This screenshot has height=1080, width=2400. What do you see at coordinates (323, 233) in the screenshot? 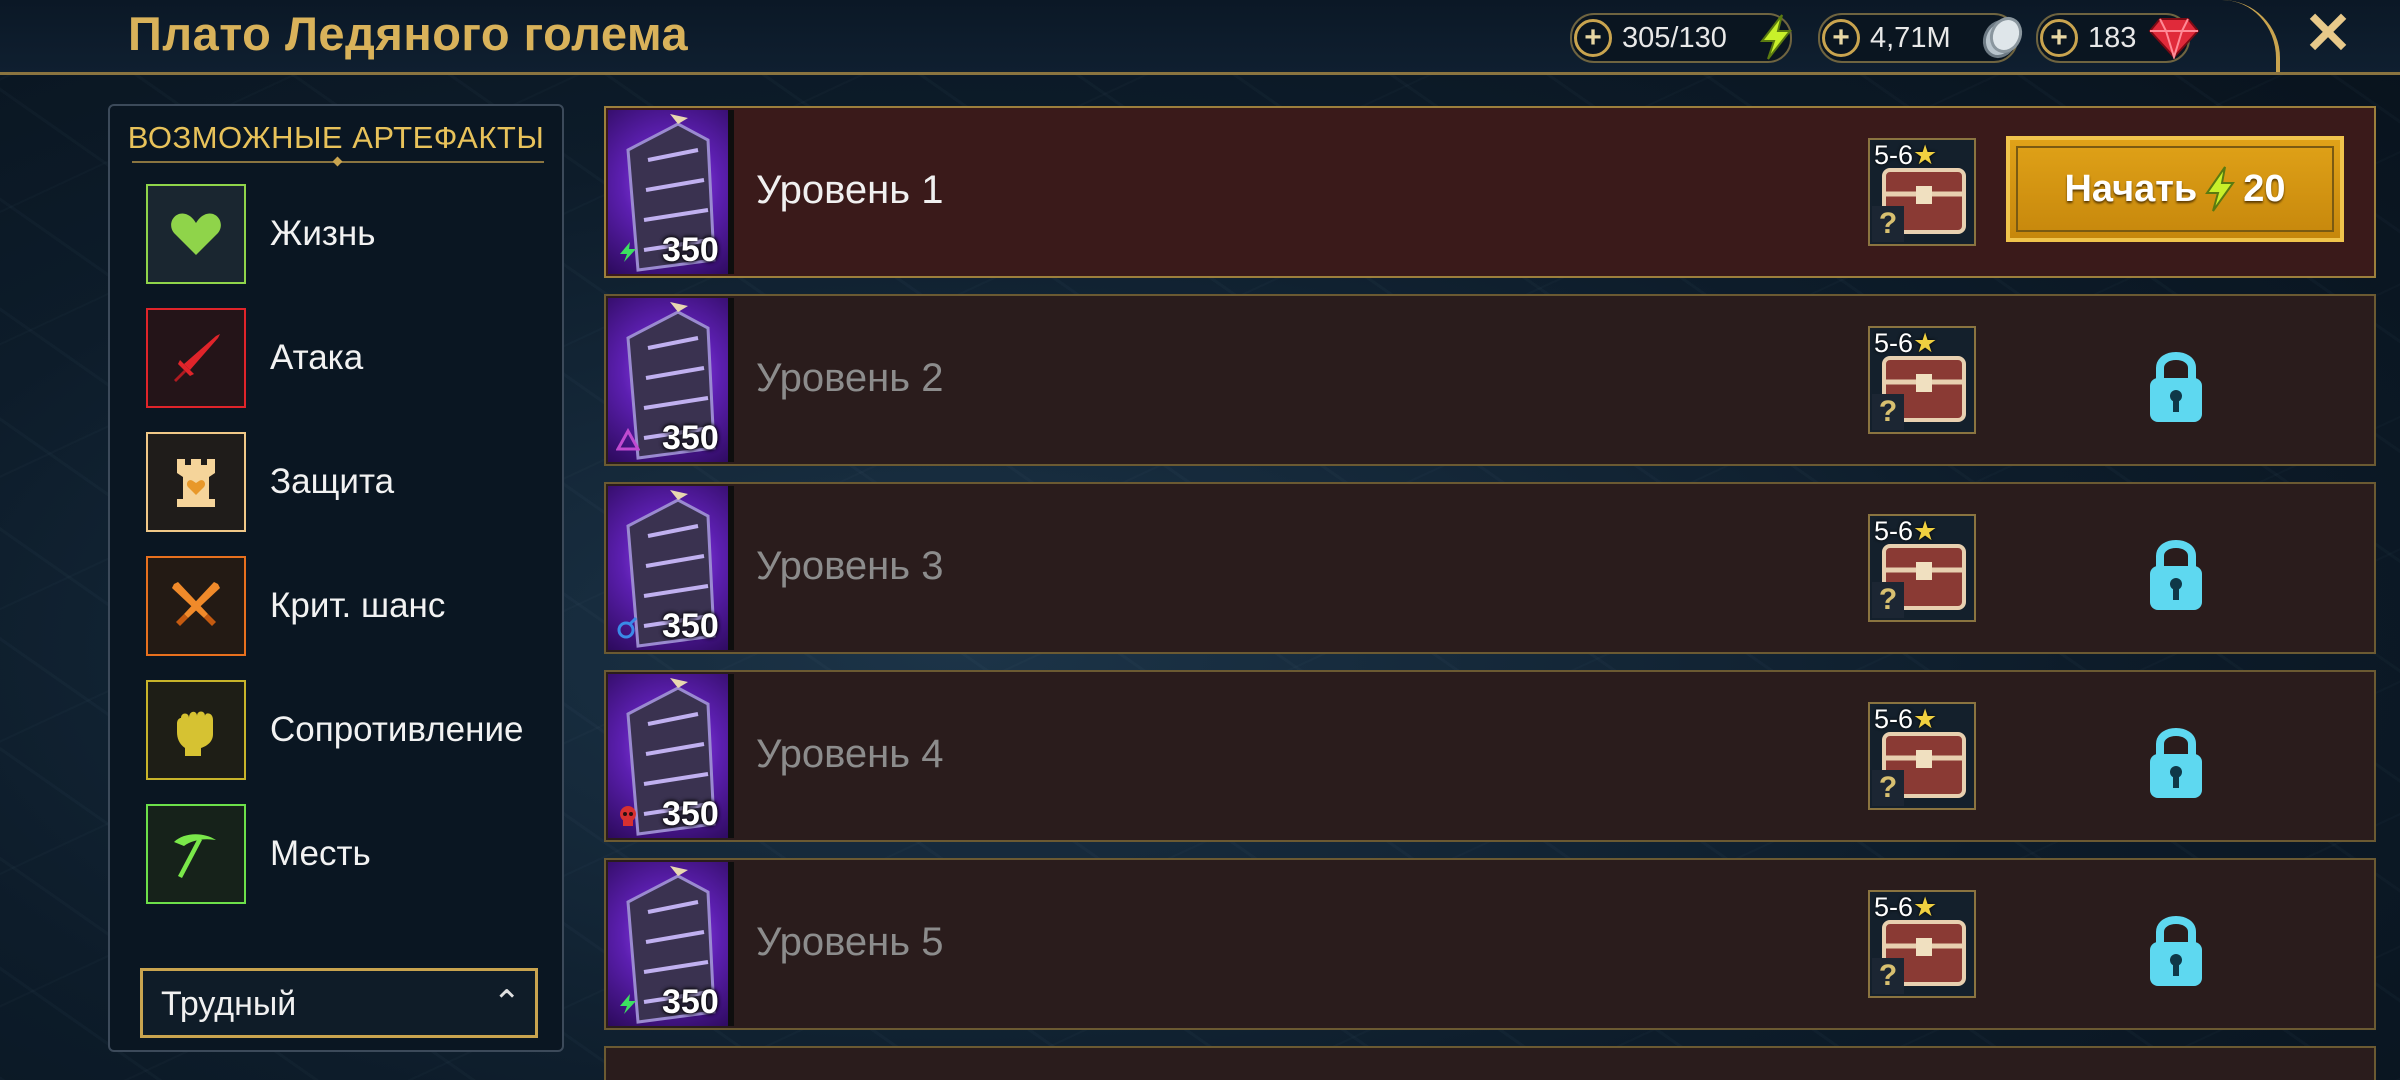
I see `artifact-set-label: Жизнь` at bounding box center [323, 233].